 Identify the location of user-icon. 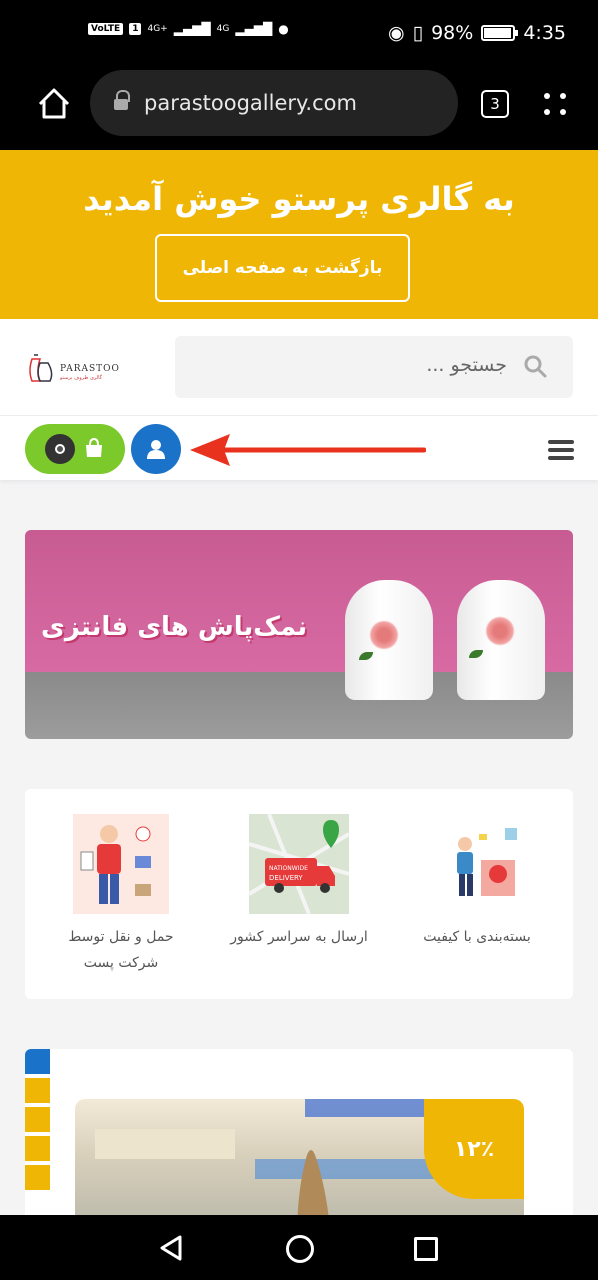
(156, 449).